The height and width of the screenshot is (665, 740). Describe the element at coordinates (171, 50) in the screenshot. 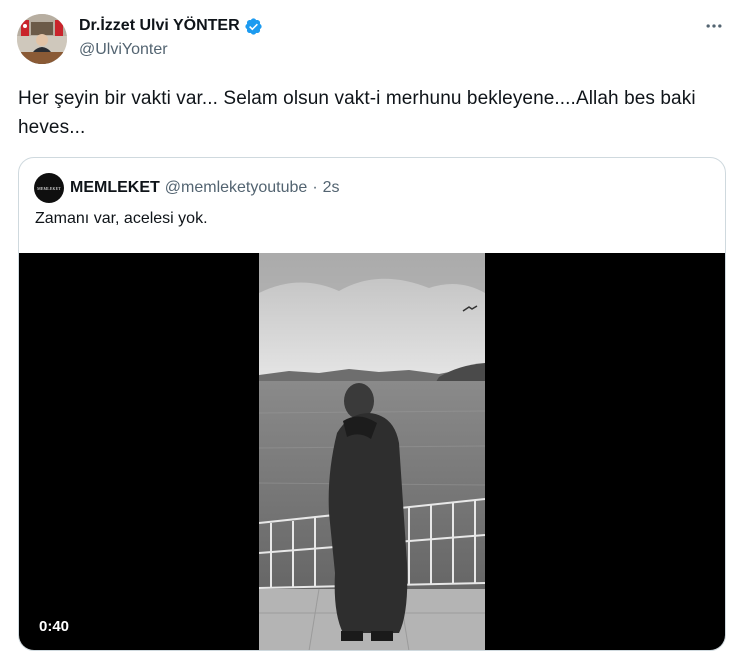

I see `author-handle: @UlviYonter` at that location.